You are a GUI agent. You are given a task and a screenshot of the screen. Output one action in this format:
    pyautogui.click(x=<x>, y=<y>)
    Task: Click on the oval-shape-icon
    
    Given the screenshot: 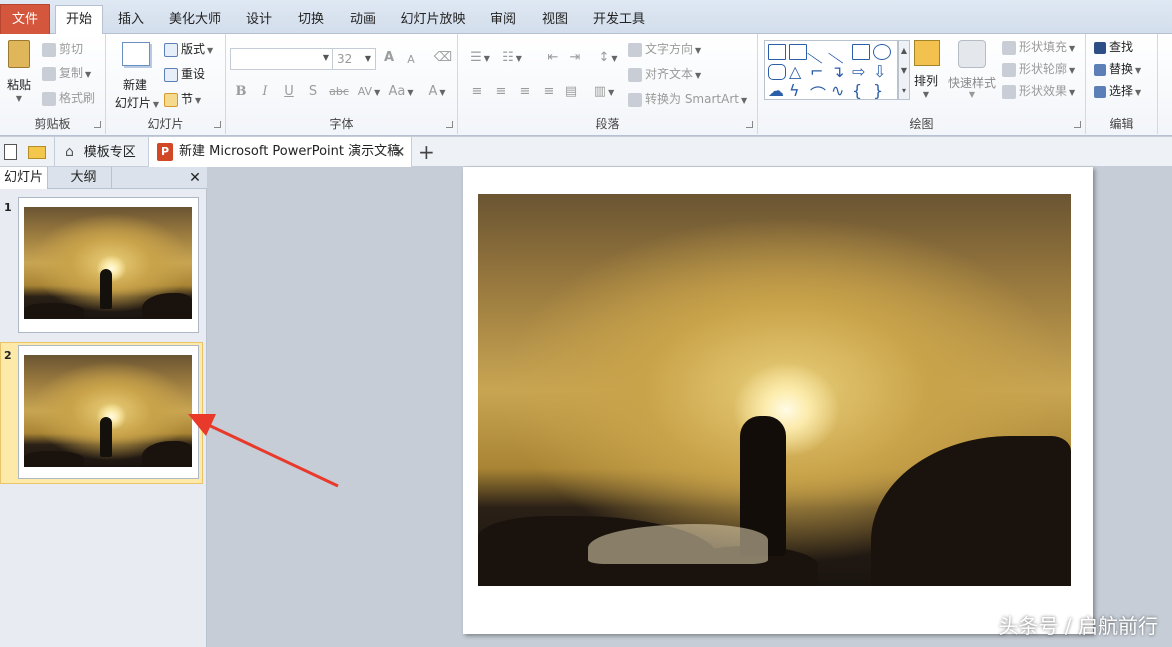 What is the action you would take?
    pyautogui.click(x=882, y=52)
    